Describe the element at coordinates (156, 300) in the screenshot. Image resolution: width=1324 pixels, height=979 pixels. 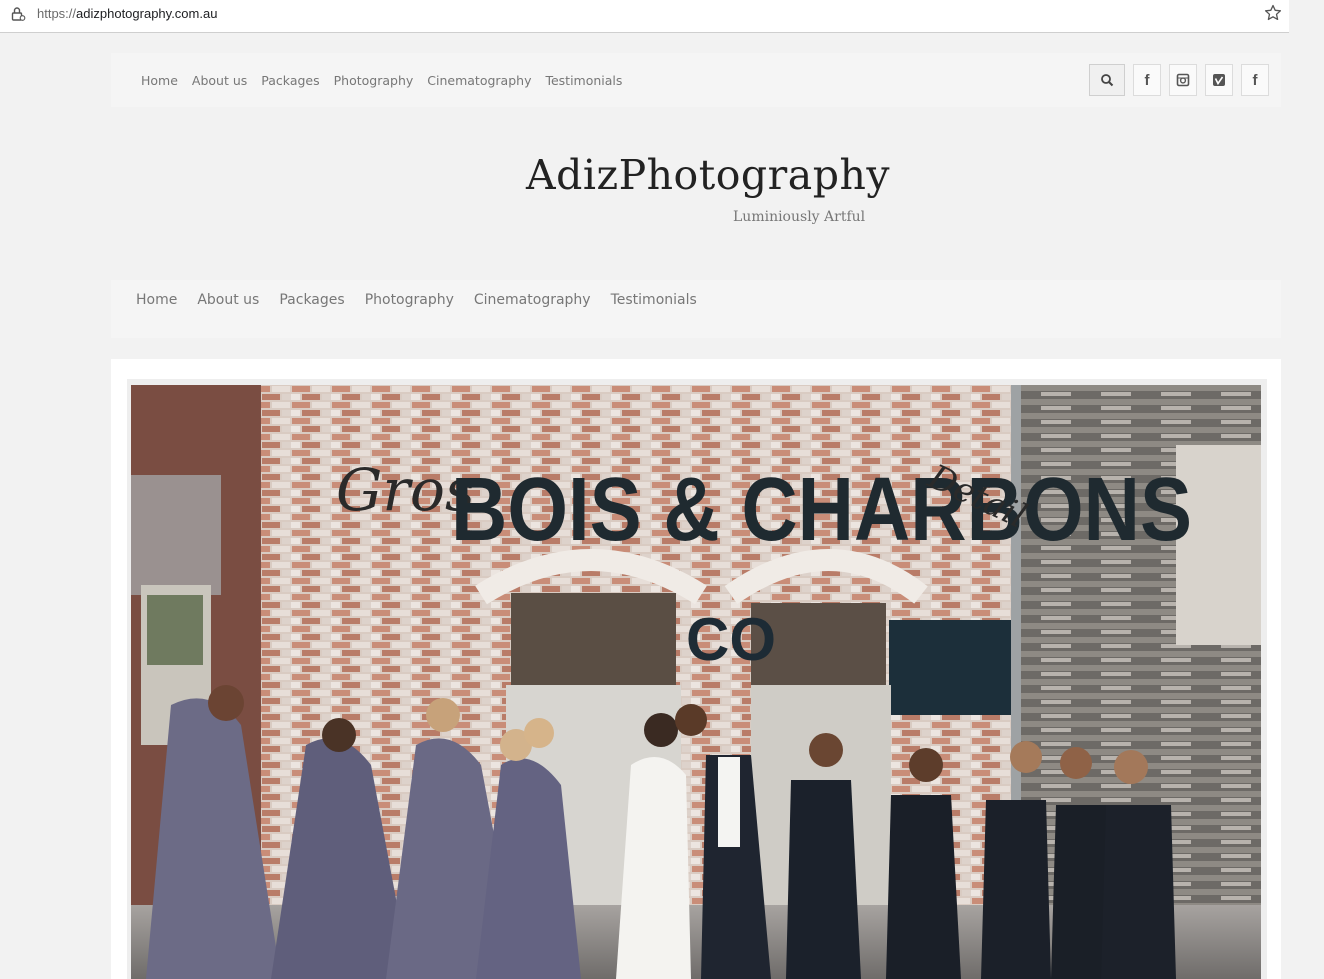
I see `main-nav-home: Home` at that location.